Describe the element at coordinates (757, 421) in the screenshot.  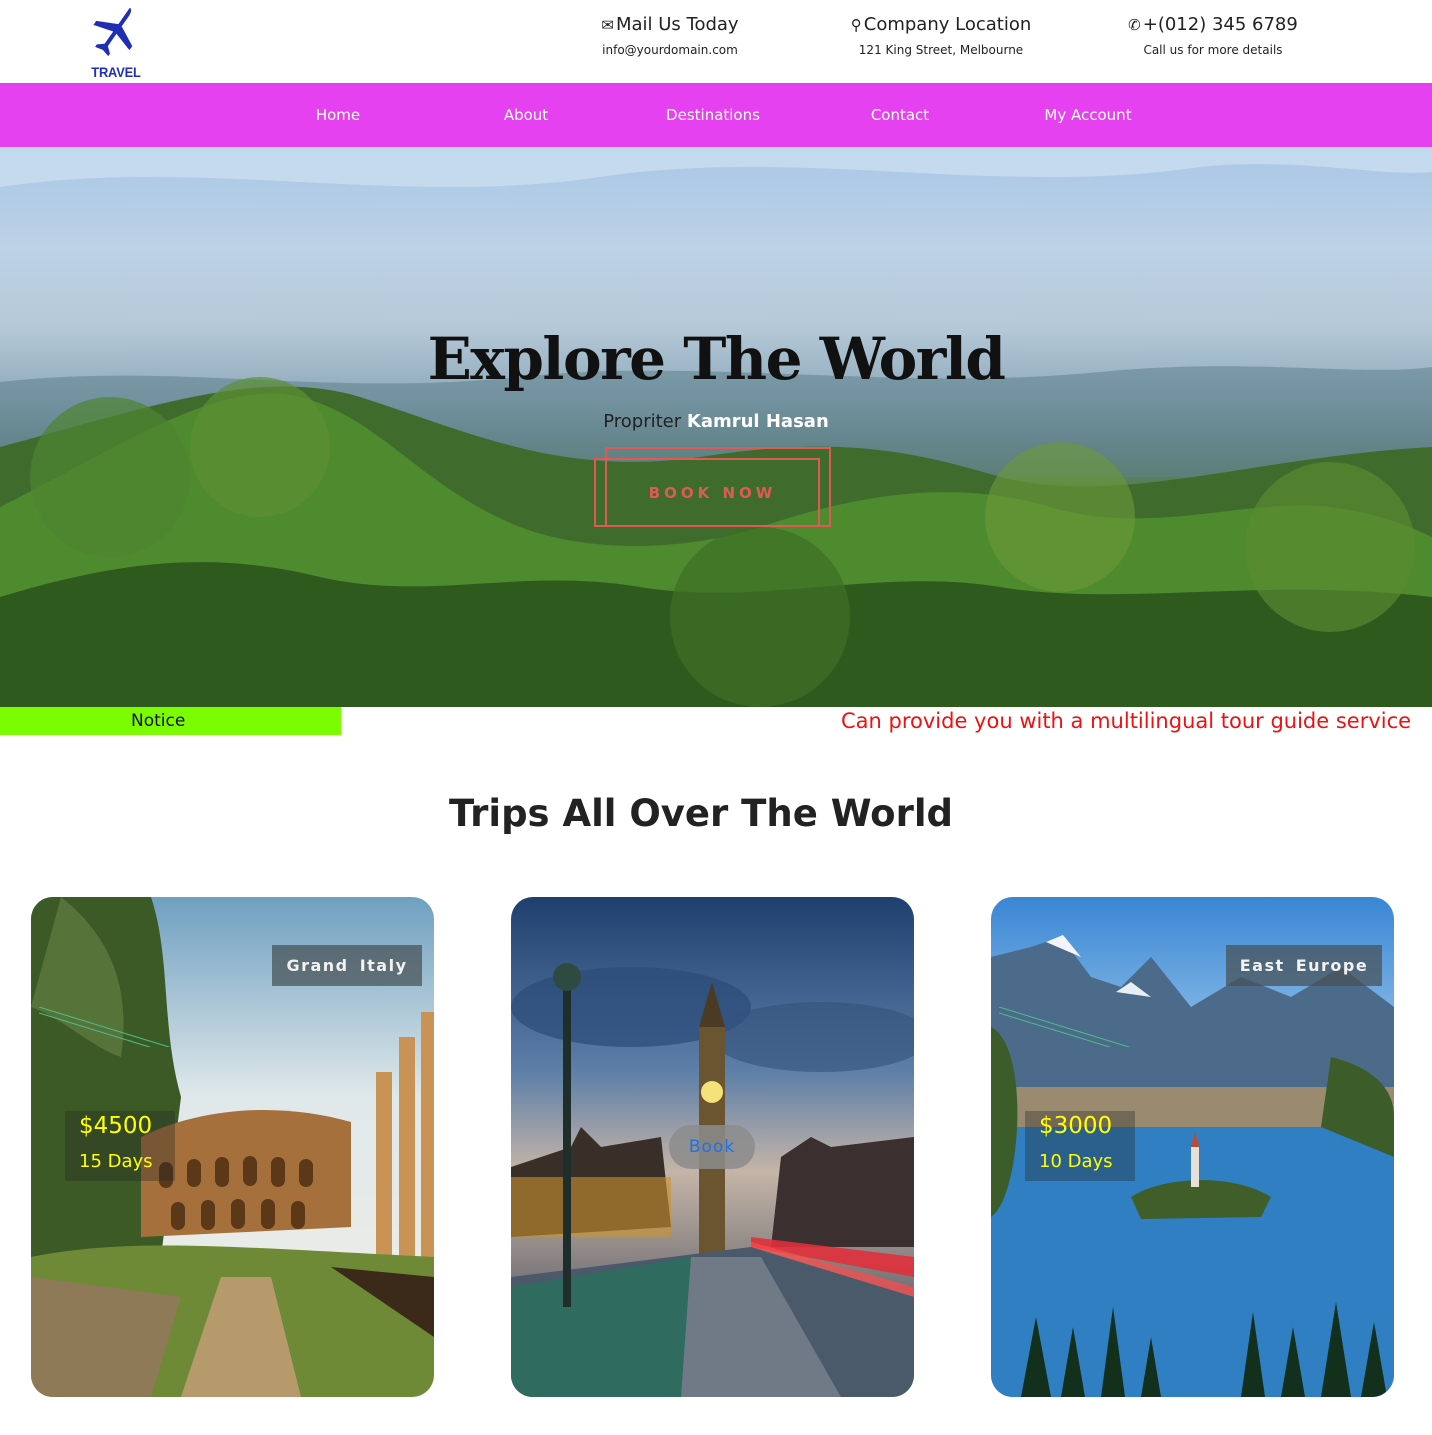
I see `owner-name: Kamrul Hasan` at that location.